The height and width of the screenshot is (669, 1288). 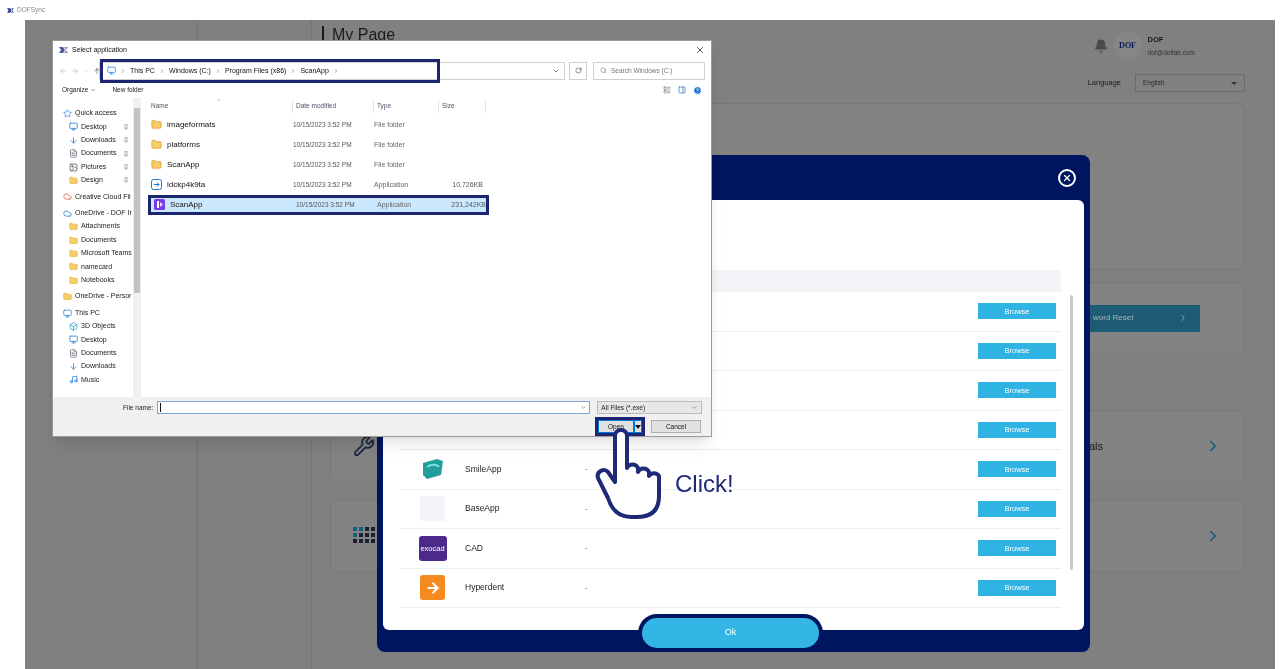 What do you see at coordinates (485, 588) in the screenshot?
I see `app-name: Hyperdent` at bounding box center [485, 588].